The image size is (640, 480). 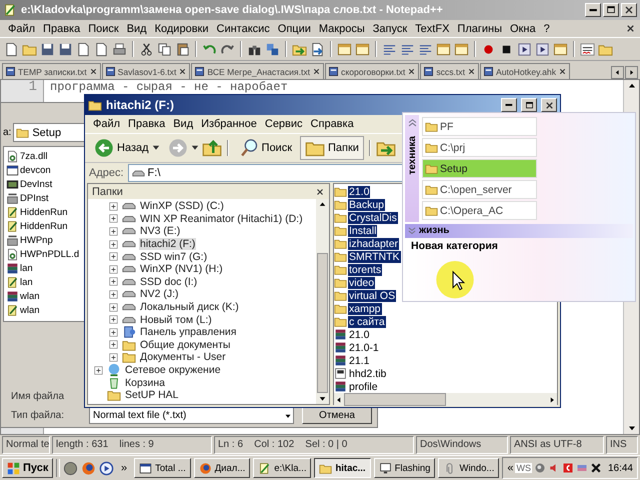 What do you see at coordinates (547, 28) in the screenshot?
I see `menu-item: ?` at bounding box center [547, 28].